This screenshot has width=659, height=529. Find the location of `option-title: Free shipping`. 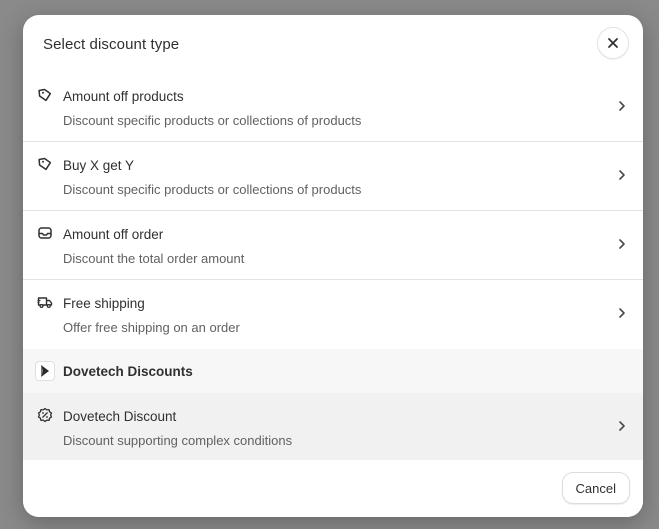

option-title: Free shipping is located at coordinates (104, 303).